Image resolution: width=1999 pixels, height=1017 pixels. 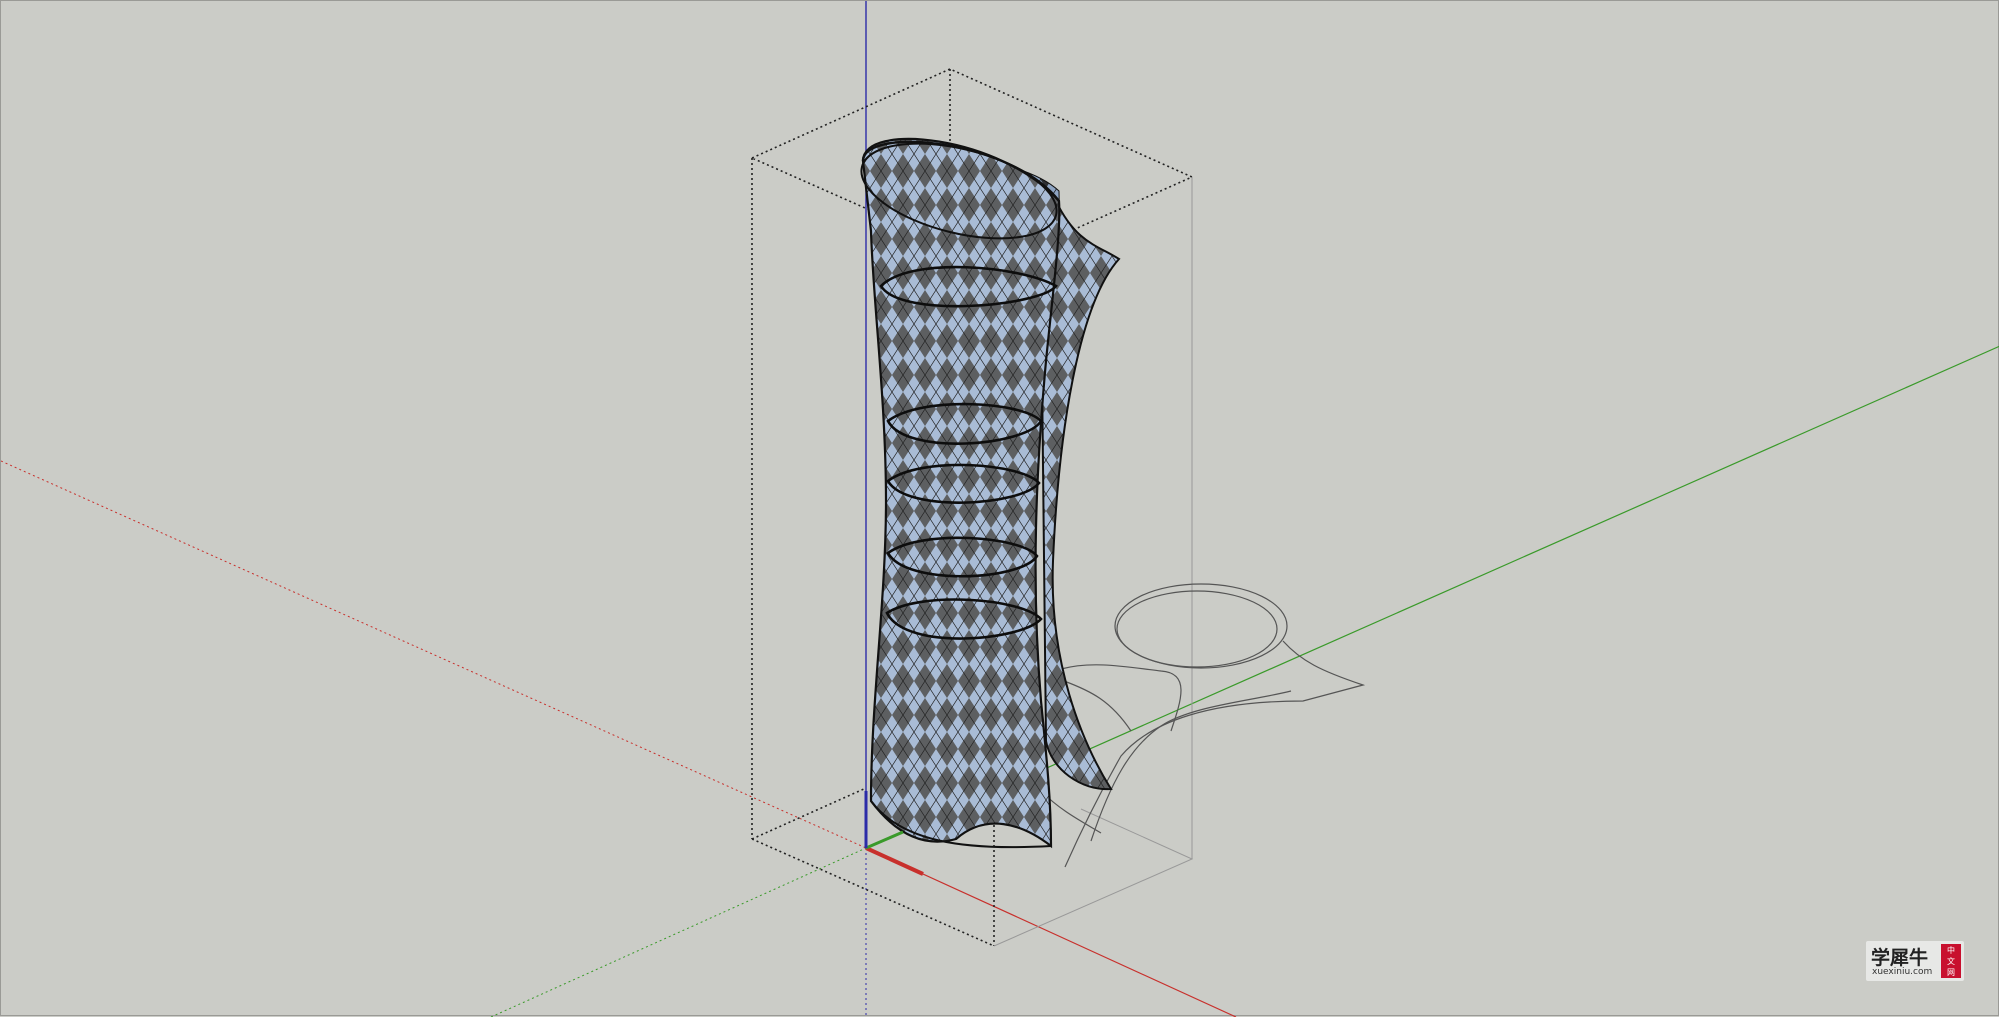 What do you see at coordinates (1902, 972) in the screenshot?
I see `watermark-url: xuexiniu.com` at bounding box center [1902, 972].